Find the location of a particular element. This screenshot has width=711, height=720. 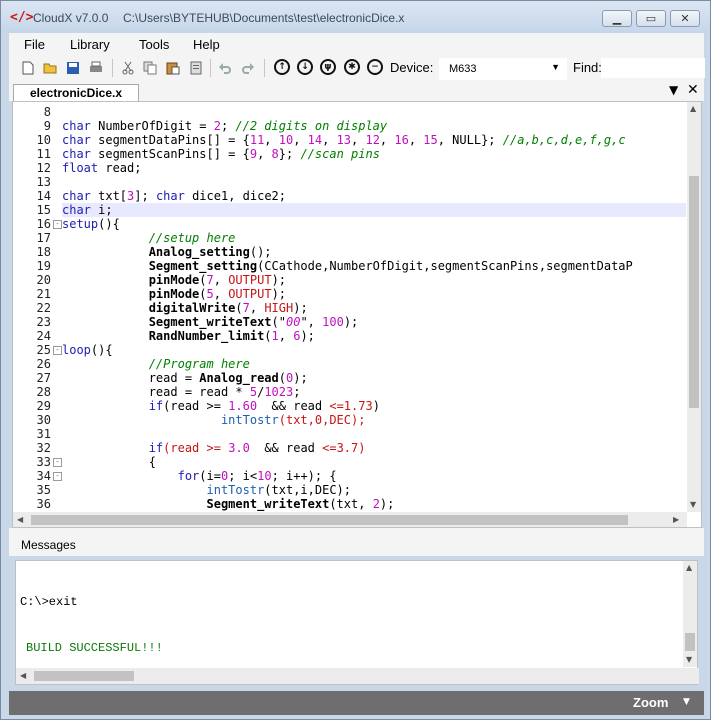

save-icon is located at coordinates (73, 68).